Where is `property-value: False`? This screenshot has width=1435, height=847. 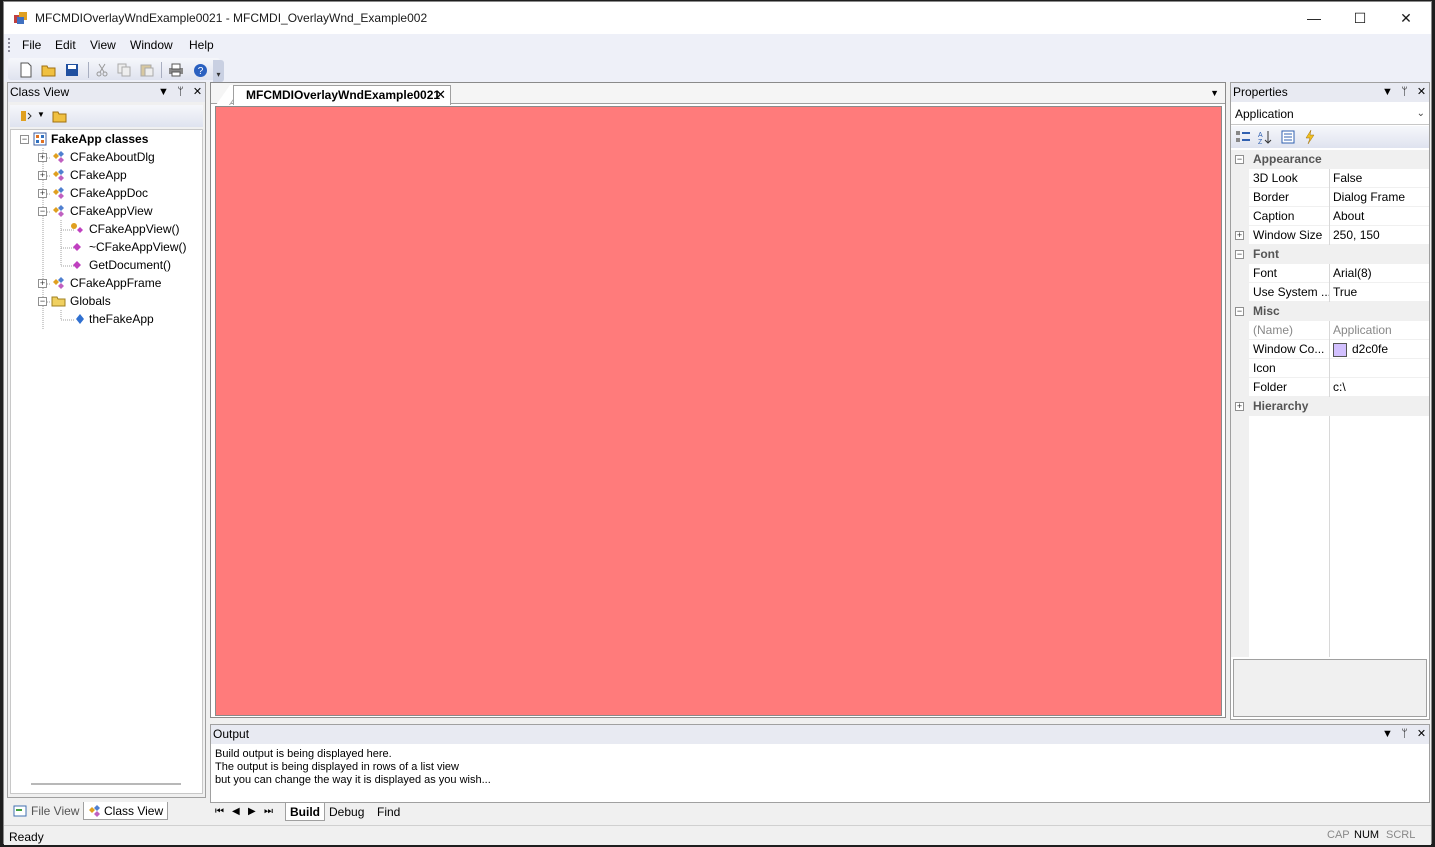 property-value: False is located at coordinates (1347, 178).